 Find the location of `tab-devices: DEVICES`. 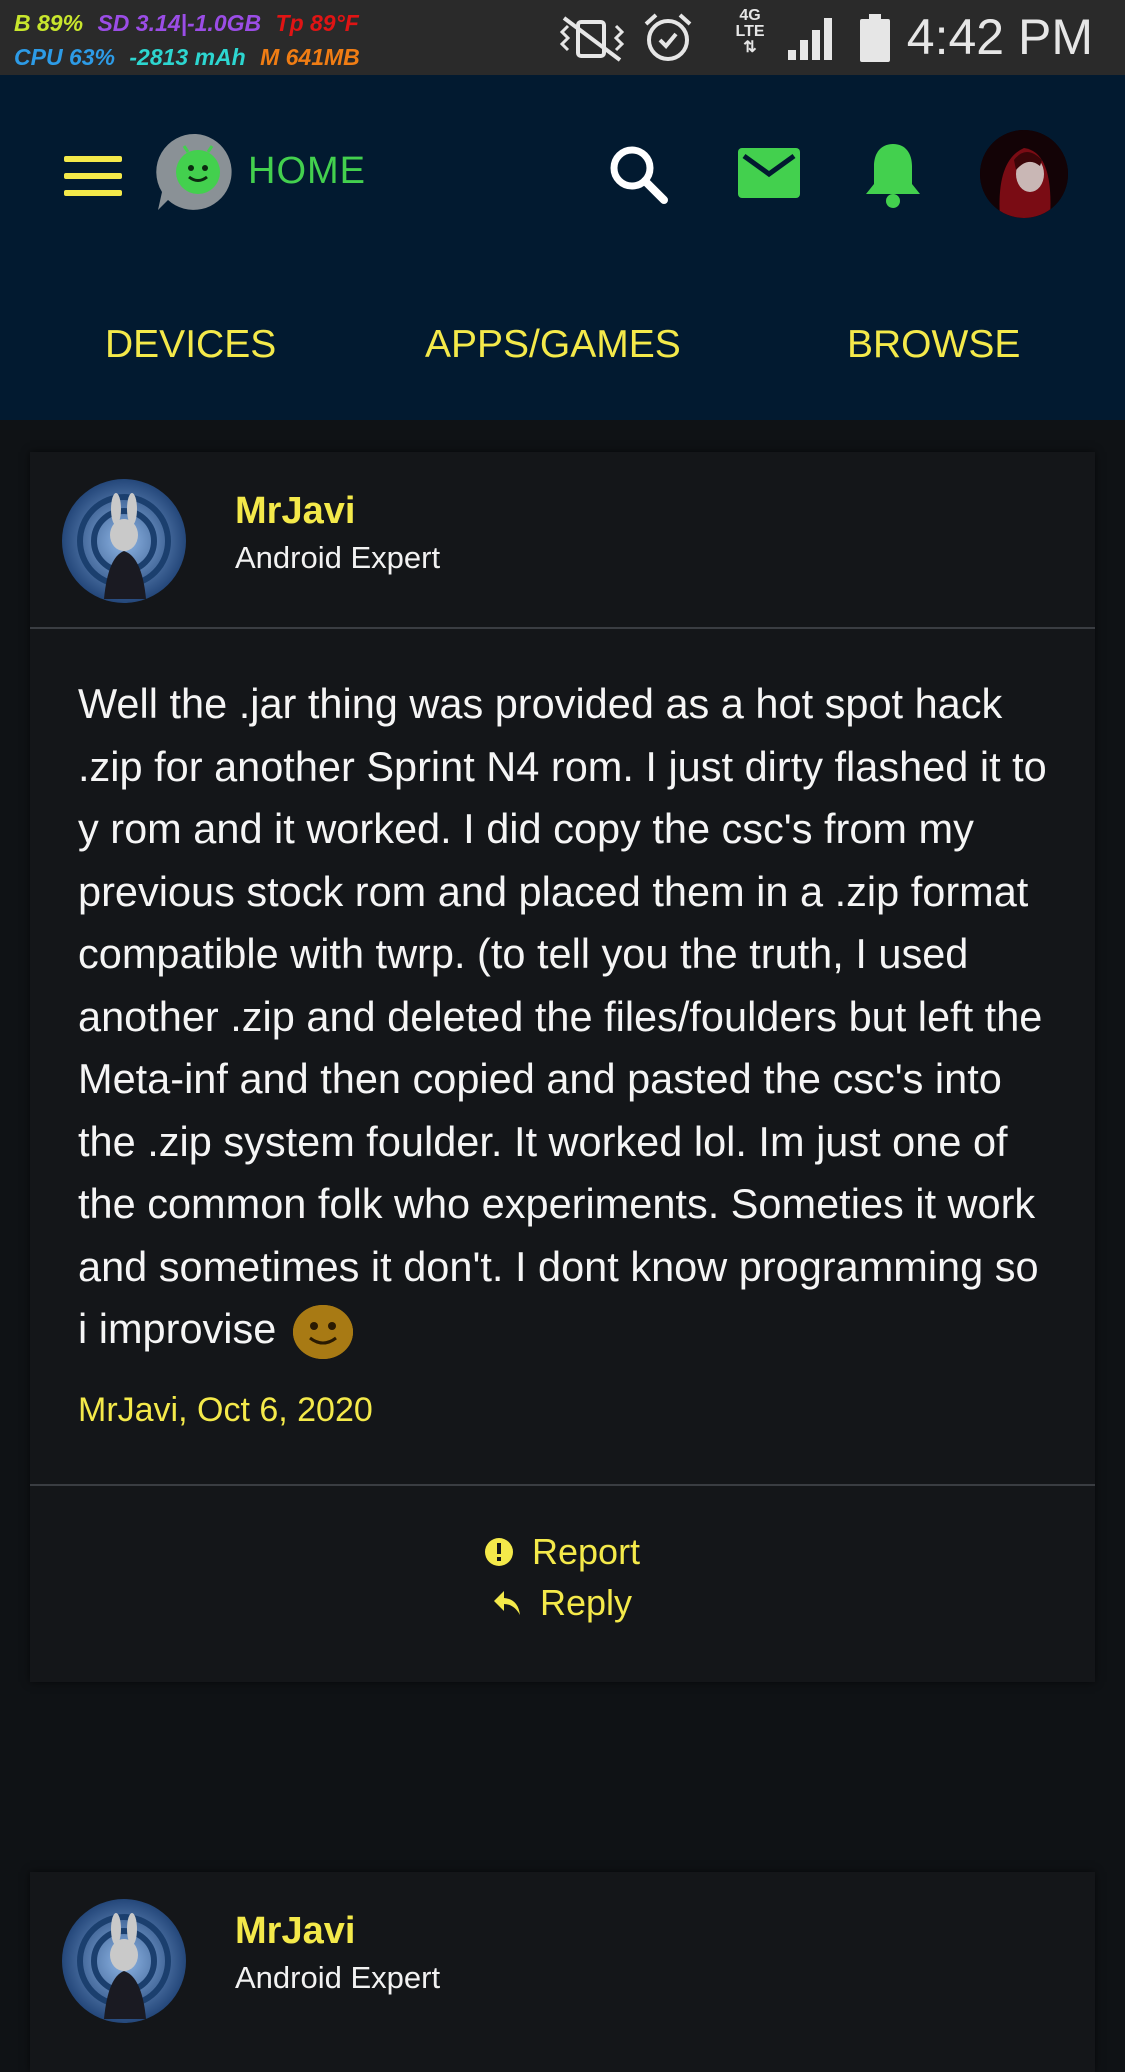

tab-devices: DEVICES is located at coordinates (190, 345).